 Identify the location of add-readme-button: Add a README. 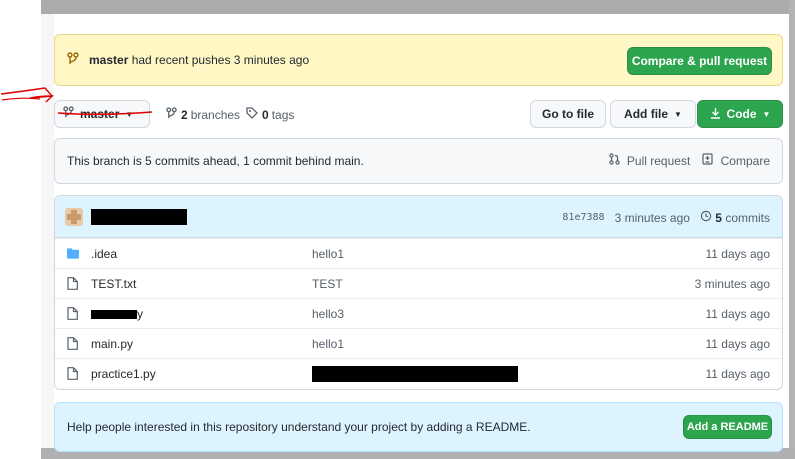
(727, 427).